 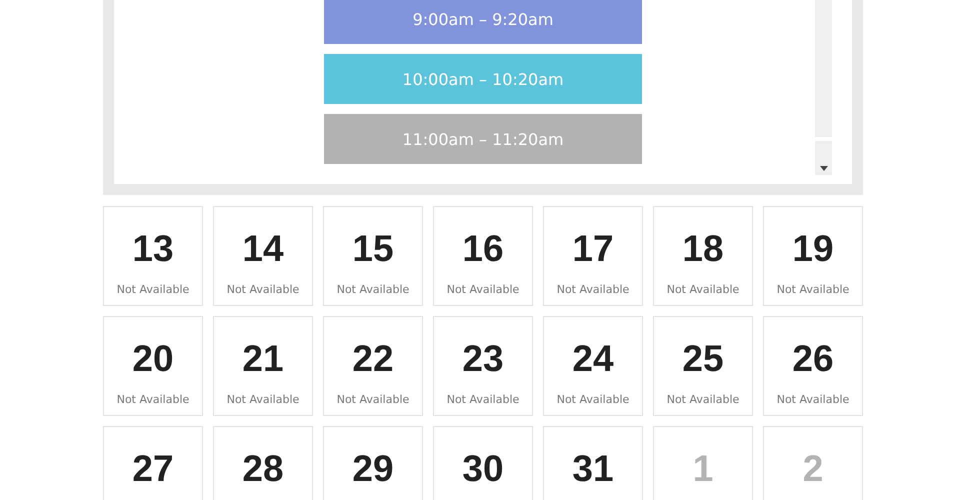 I want to click on calendar-day: 28, so click(x=263, y=463).